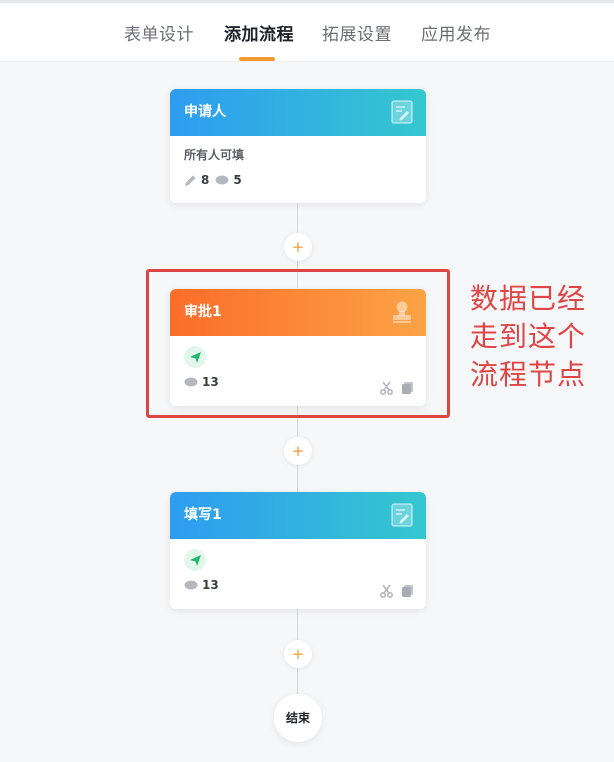  What do you see at coordinates (298, 166) in the screenshot?
I see `node-body: 所有人可填 8 5` at bounding box center [298, 166].